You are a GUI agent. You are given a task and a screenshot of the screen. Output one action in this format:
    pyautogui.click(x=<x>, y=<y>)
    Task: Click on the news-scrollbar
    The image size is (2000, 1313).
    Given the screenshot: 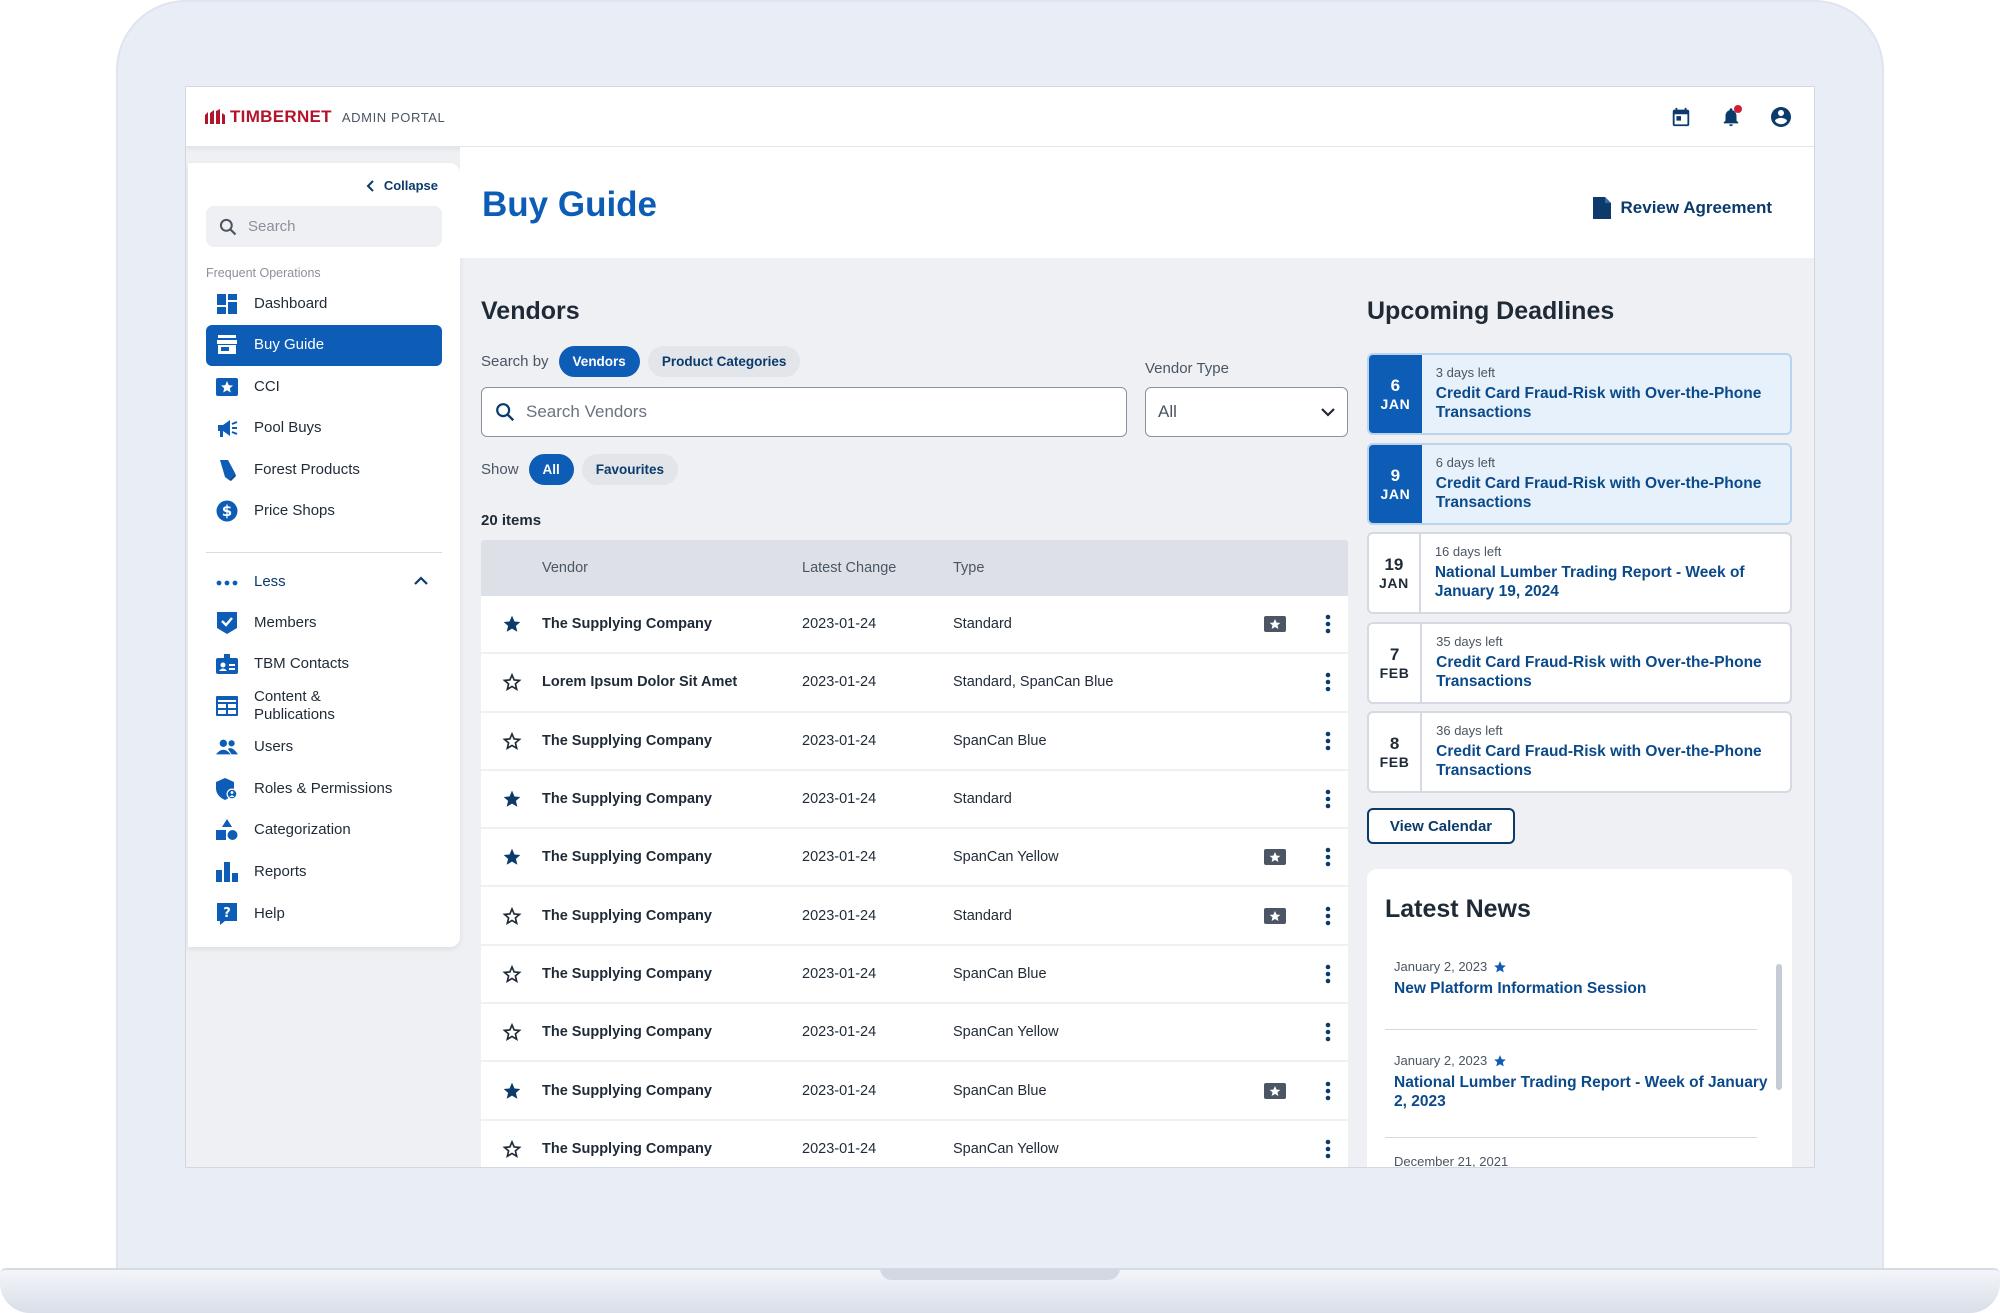 What is the action you would take?
    pyautogui.click(x=1779, y=1027)
    